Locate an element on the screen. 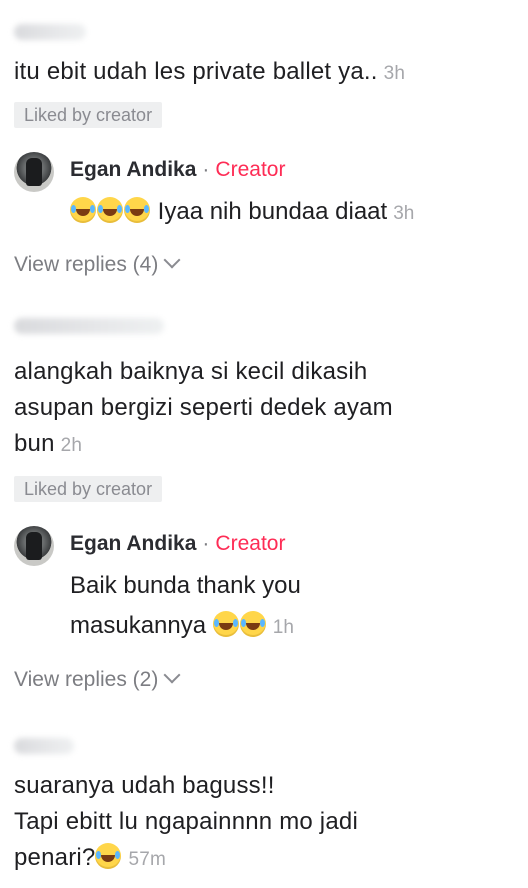 This screenshot has width=528, height=888. reply-time: 3h is located at coordinates (404, 213).